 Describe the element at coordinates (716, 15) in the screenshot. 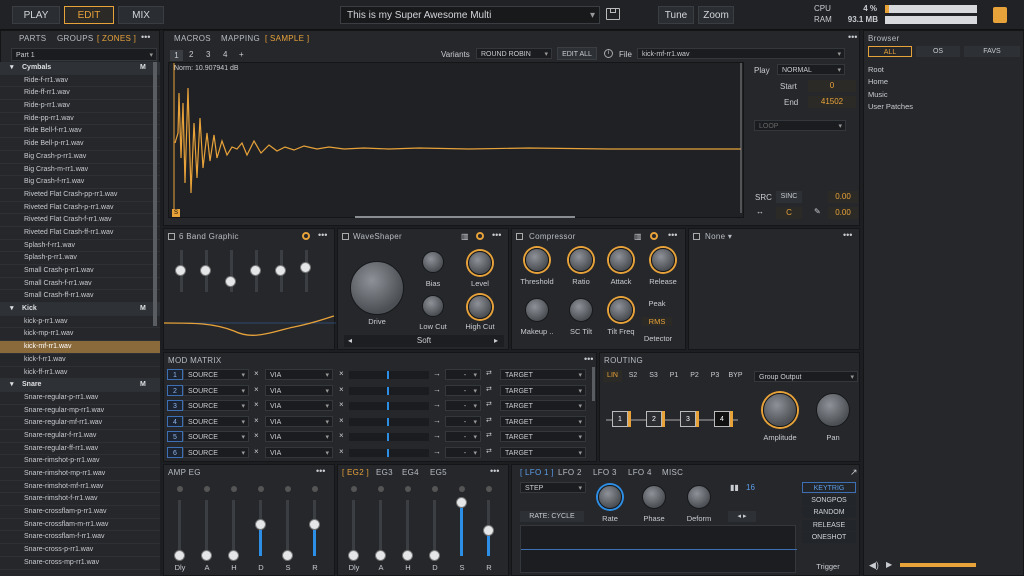

I see `zoom-button: Zoom` at that location.